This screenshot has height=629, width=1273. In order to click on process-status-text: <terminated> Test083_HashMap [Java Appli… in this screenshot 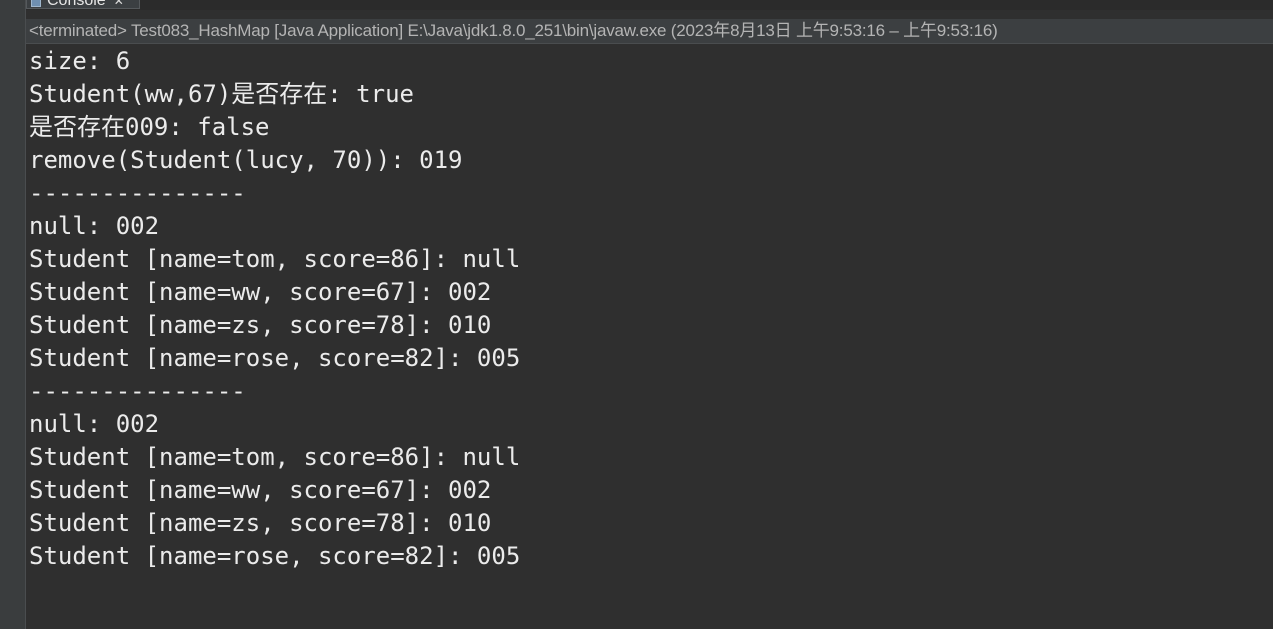, I will do `click(513, 30)`.